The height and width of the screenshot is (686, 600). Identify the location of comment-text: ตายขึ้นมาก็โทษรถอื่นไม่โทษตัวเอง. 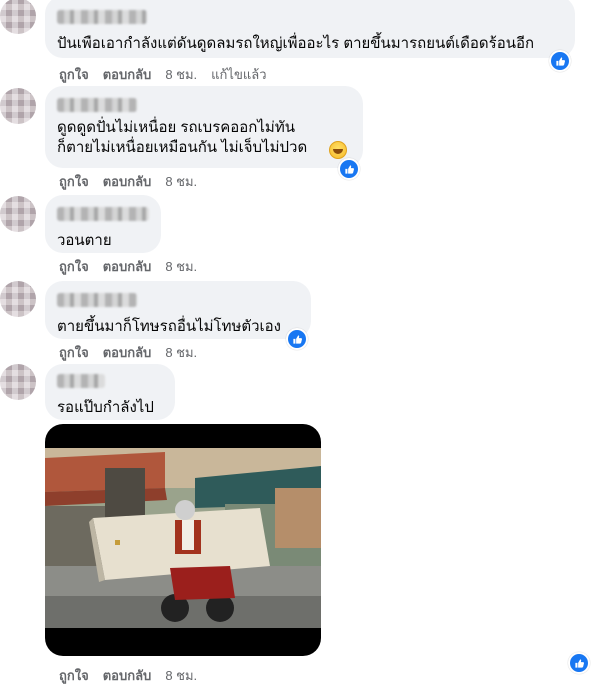
(169, 326).